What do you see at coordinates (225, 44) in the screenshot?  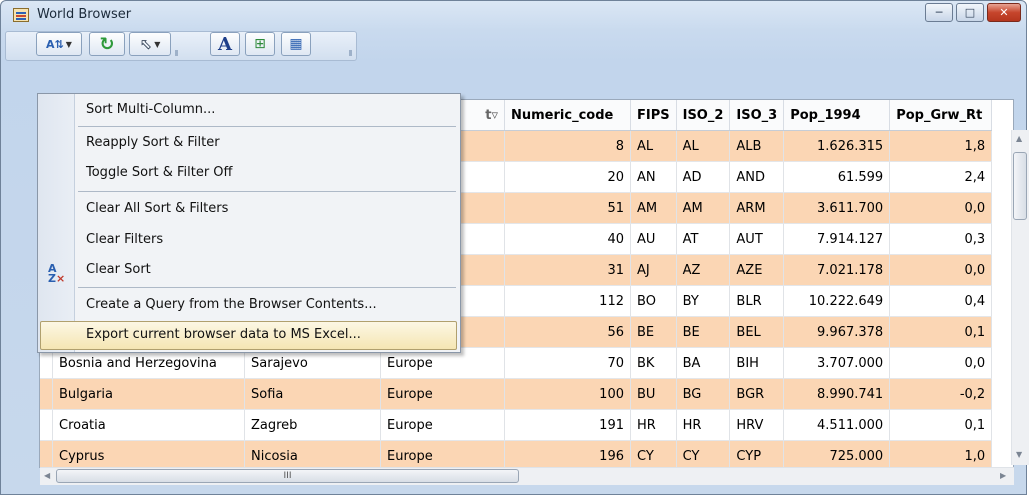 I see `font-button: A` at bounding box center [225, 44].